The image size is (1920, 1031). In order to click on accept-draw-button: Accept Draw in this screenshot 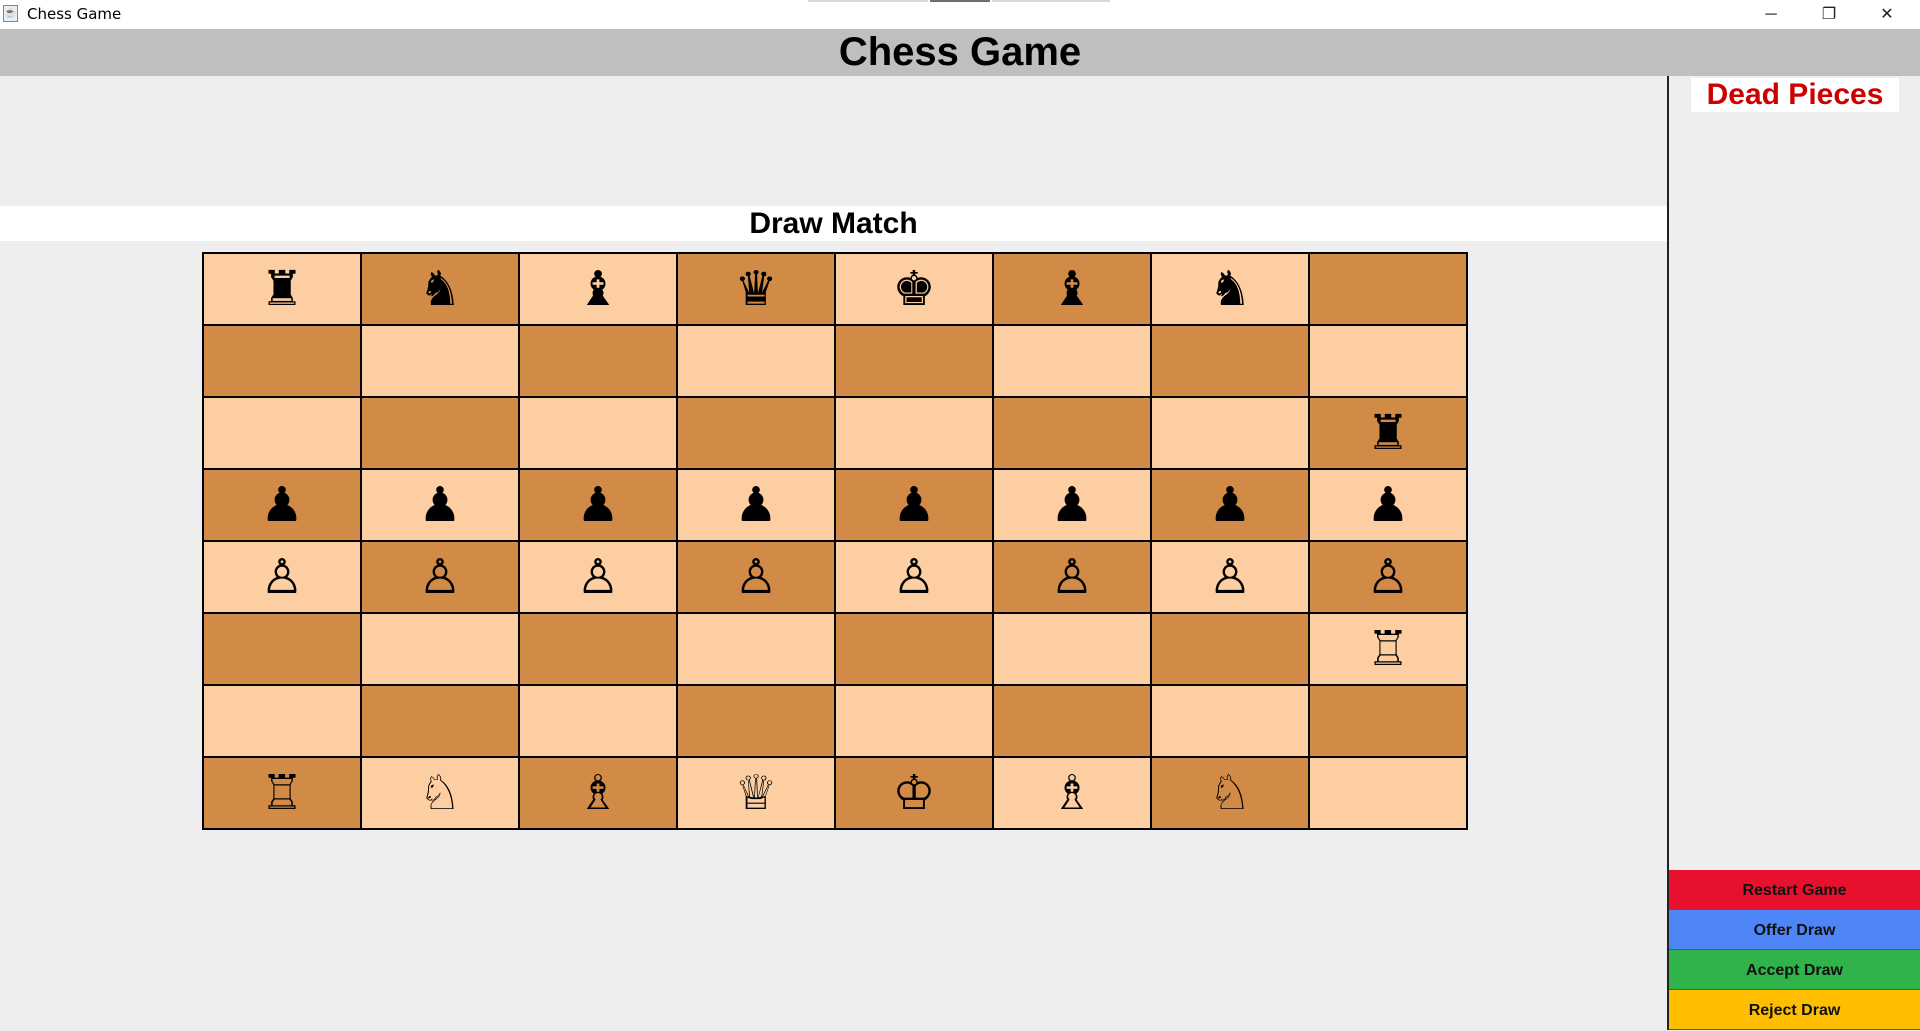, I will do `click(1794, 970)`.